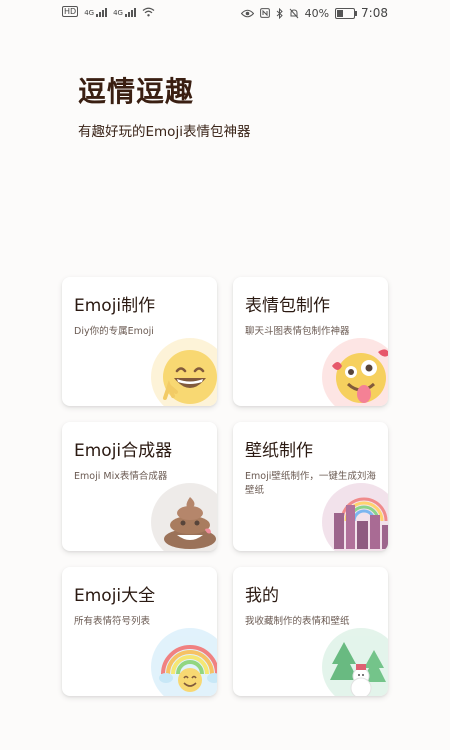 This screenshot has width=450, height=750. I want to click on app-title: 逗情逗趣, so click(136, 91).